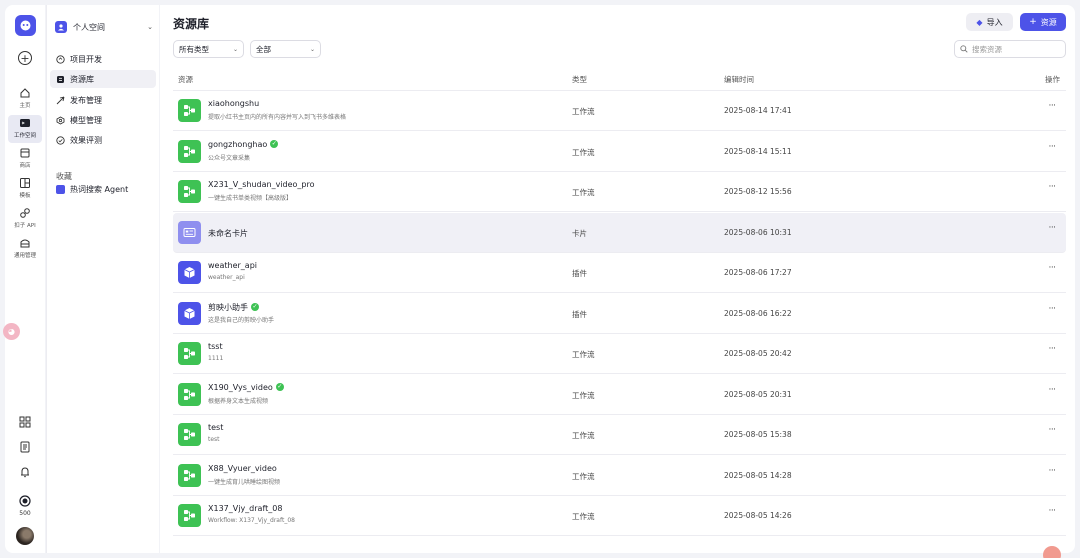  Describe the element at coordinates (89, 27) in the screenshot. I see `space-name: 个人空间` at that location.